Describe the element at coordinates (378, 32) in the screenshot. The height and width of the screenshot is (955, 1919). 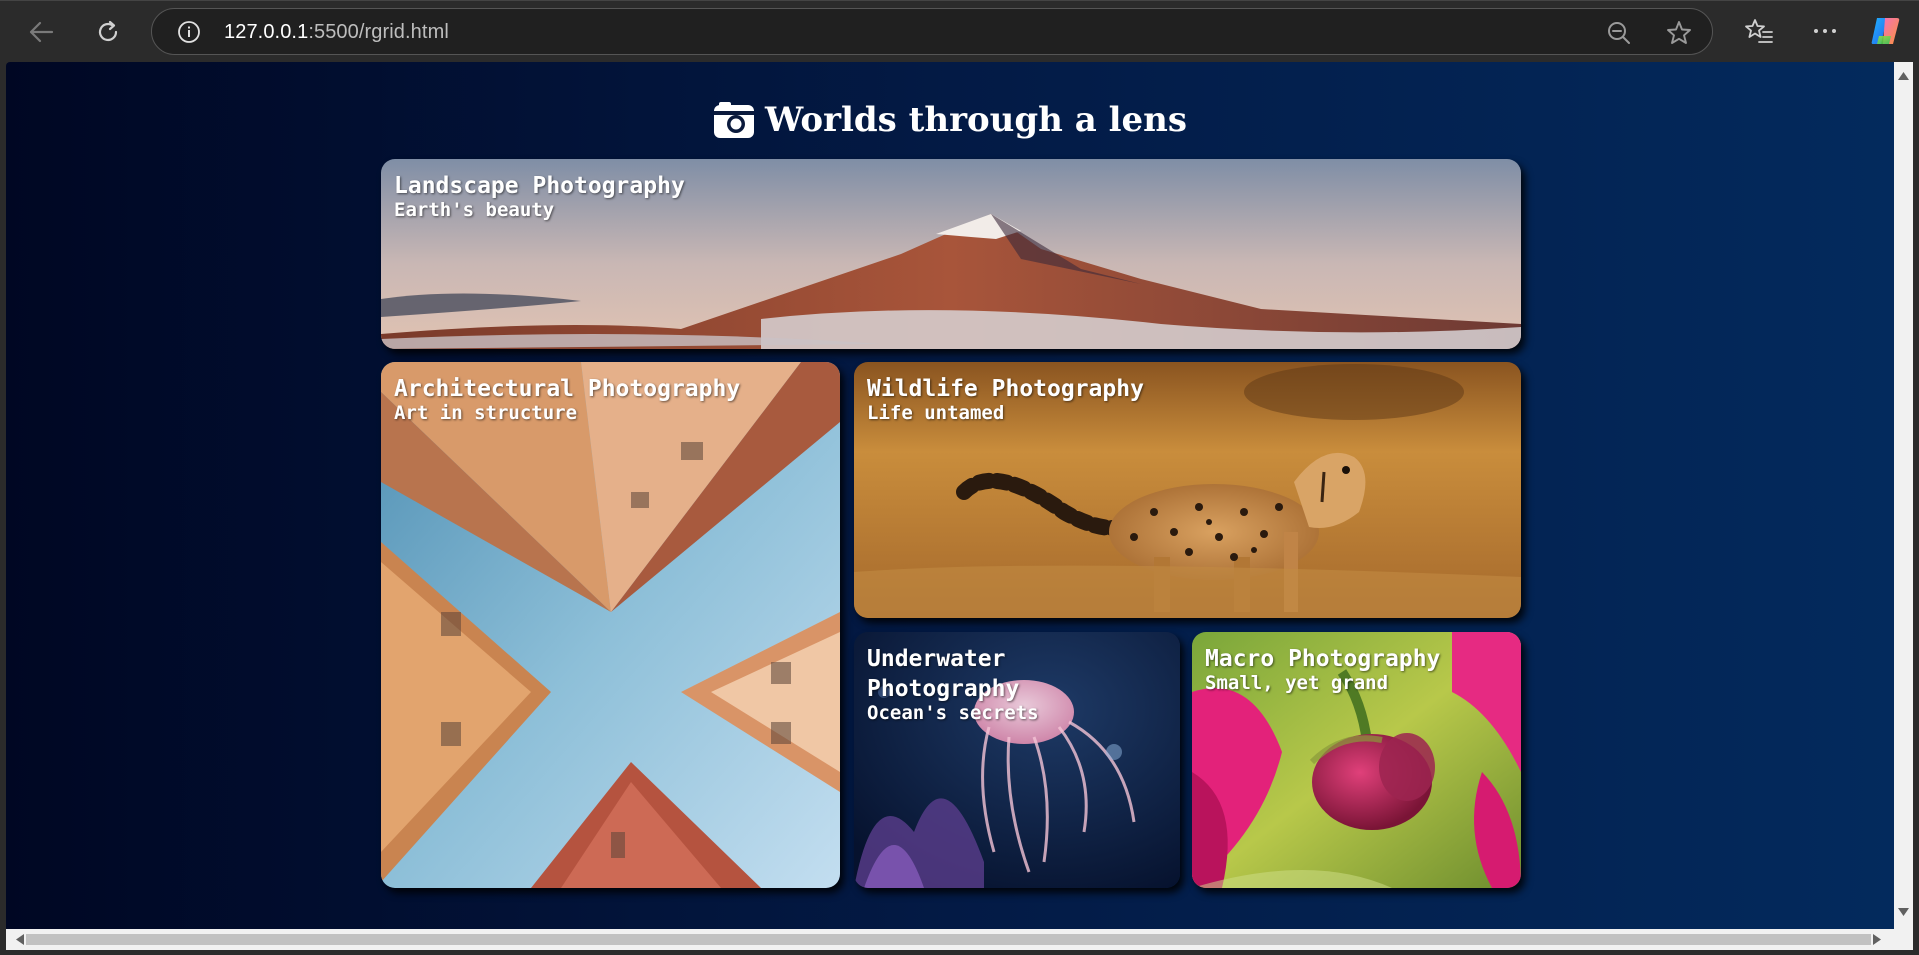
I see `url-path: :5500/rgrid.html` at that location.